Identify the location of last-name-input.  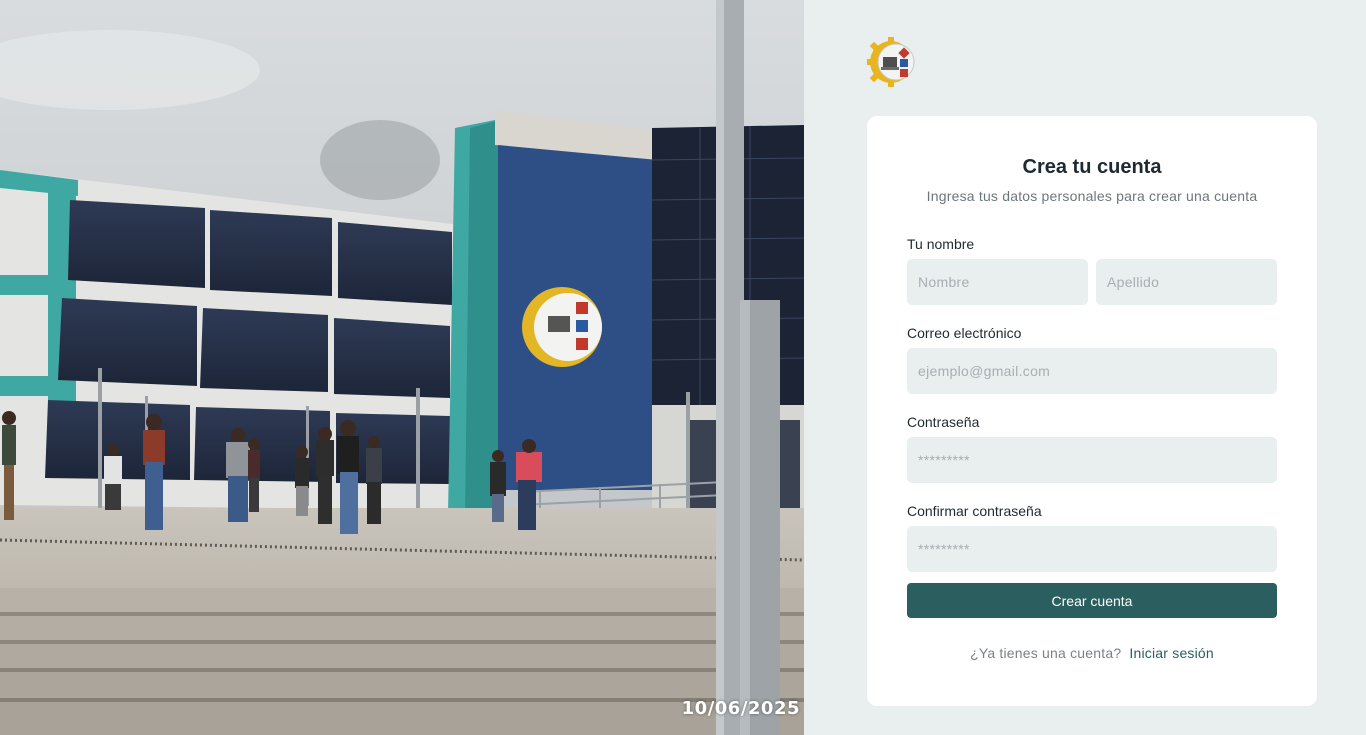
(1186, 282).